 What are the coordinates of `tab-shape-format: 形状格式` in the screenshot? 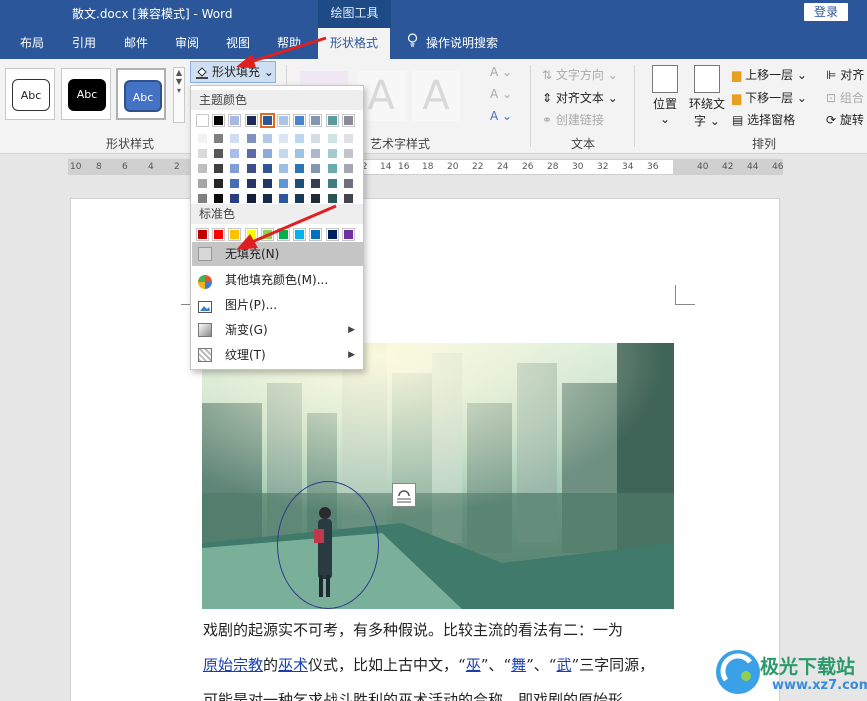 It's located at (354, 43).